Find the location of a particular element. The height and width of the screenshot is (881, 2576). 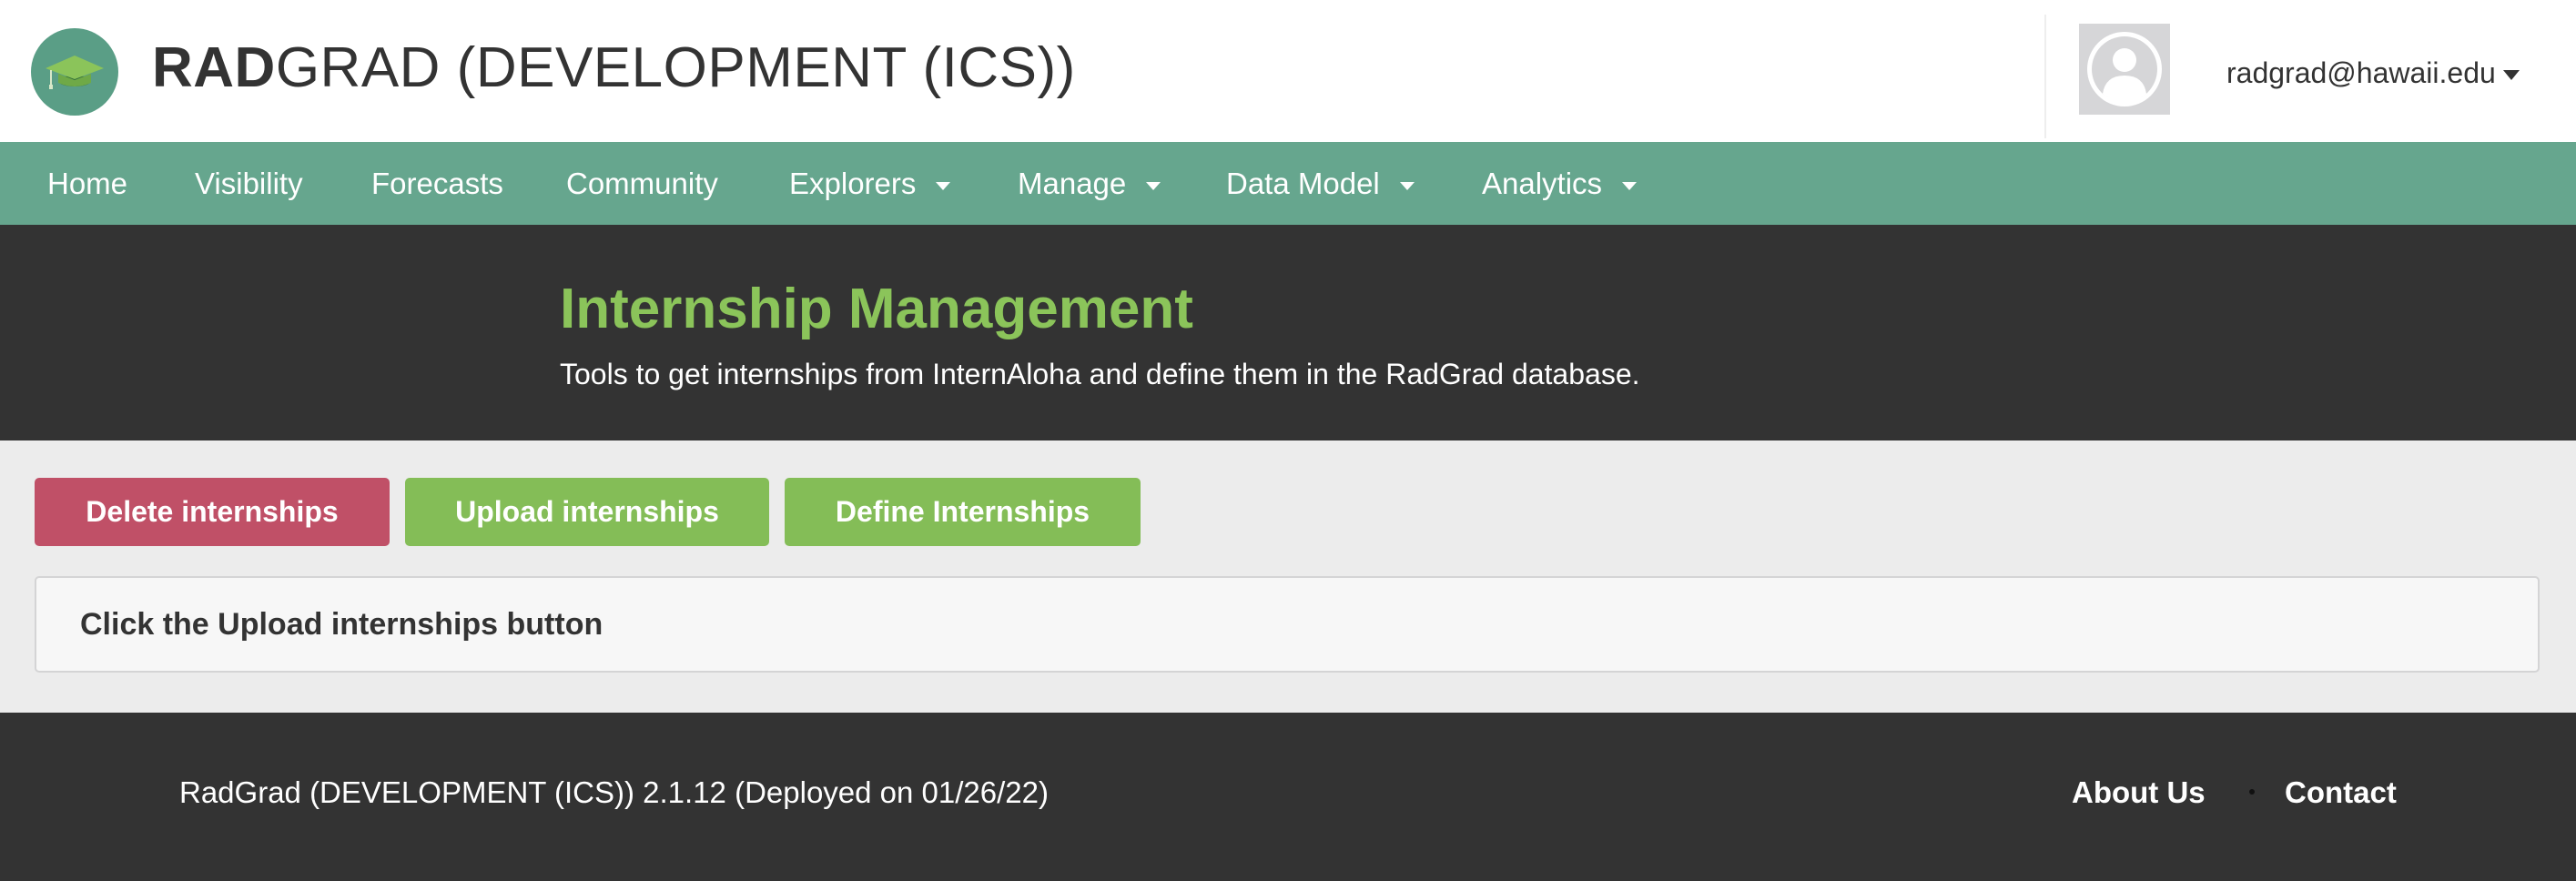

nav-item-analytics: Analytics is located at coordinates (1560, 184).